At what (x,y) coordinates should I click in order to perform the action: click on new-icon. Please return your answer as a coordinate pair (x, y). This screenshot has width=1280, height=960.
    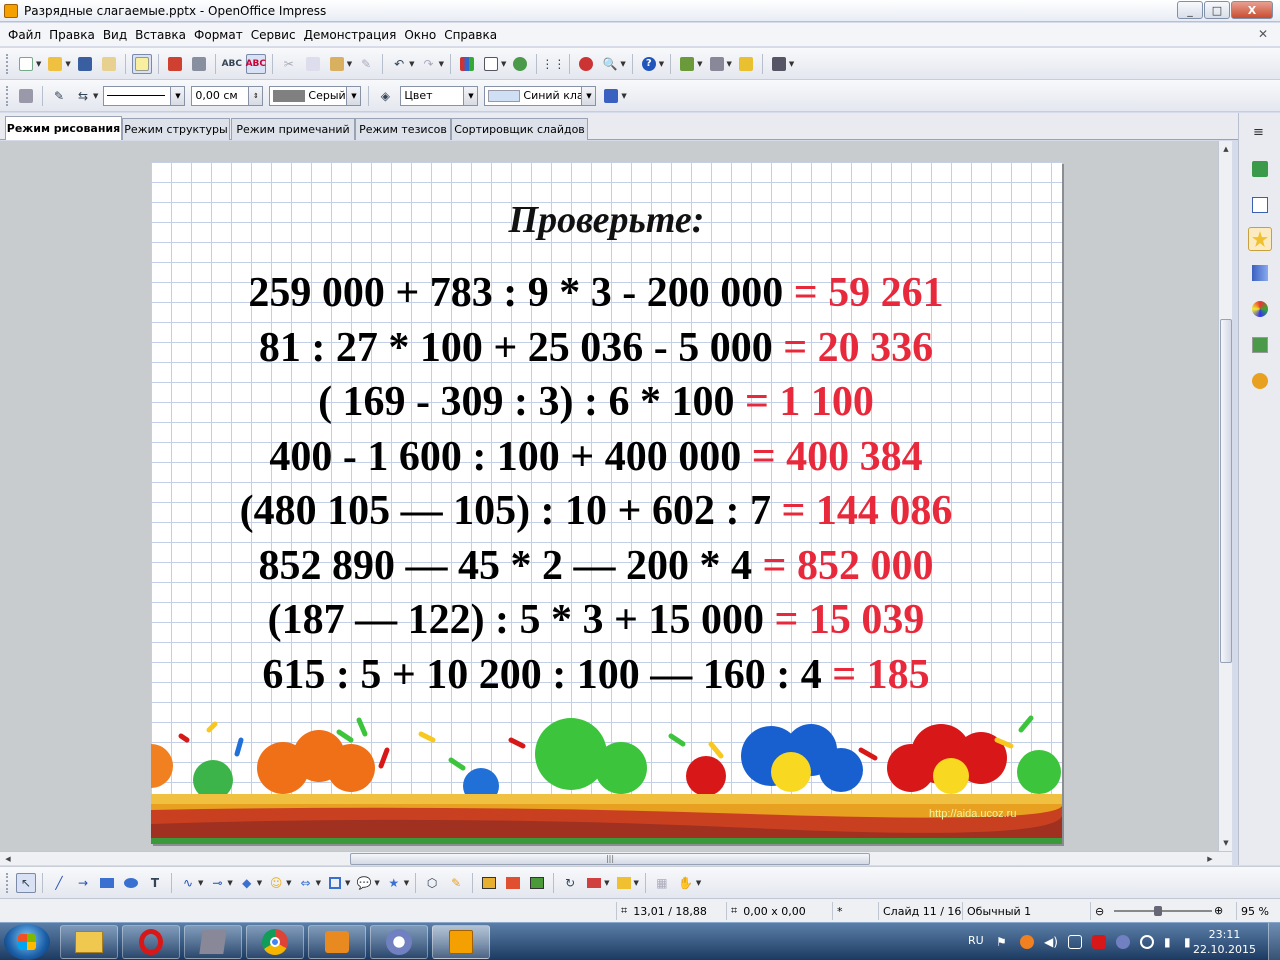
    Looking at the image, I should click on (26, 64).